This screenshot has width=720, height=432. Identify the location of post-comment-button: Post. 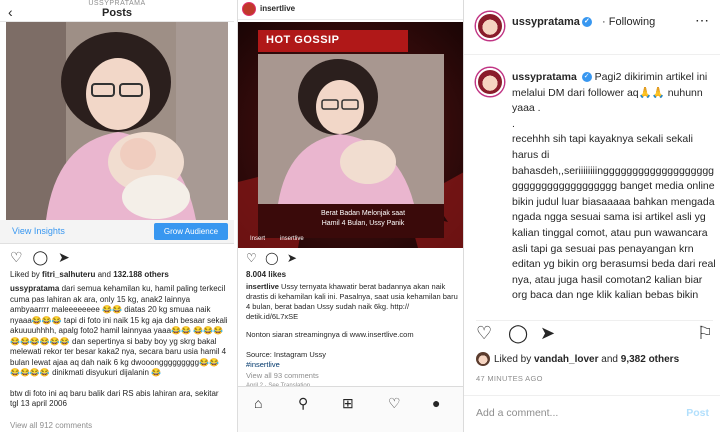
(697, 413).